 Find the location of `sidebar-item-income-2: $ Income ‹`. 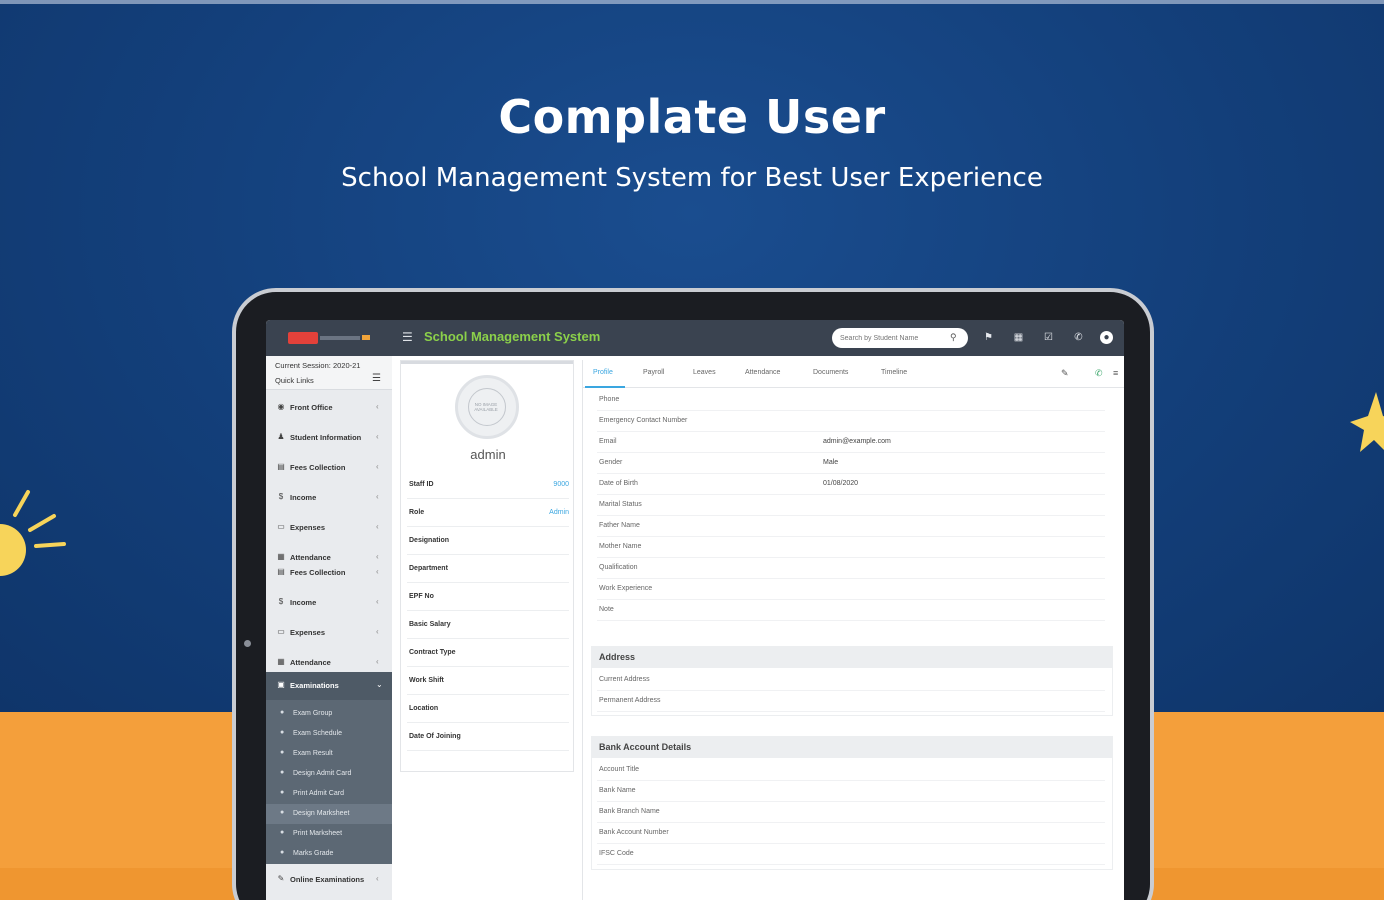

sidebar-item-income-2: $ Income ‹ is located at coordinates (329, 603).